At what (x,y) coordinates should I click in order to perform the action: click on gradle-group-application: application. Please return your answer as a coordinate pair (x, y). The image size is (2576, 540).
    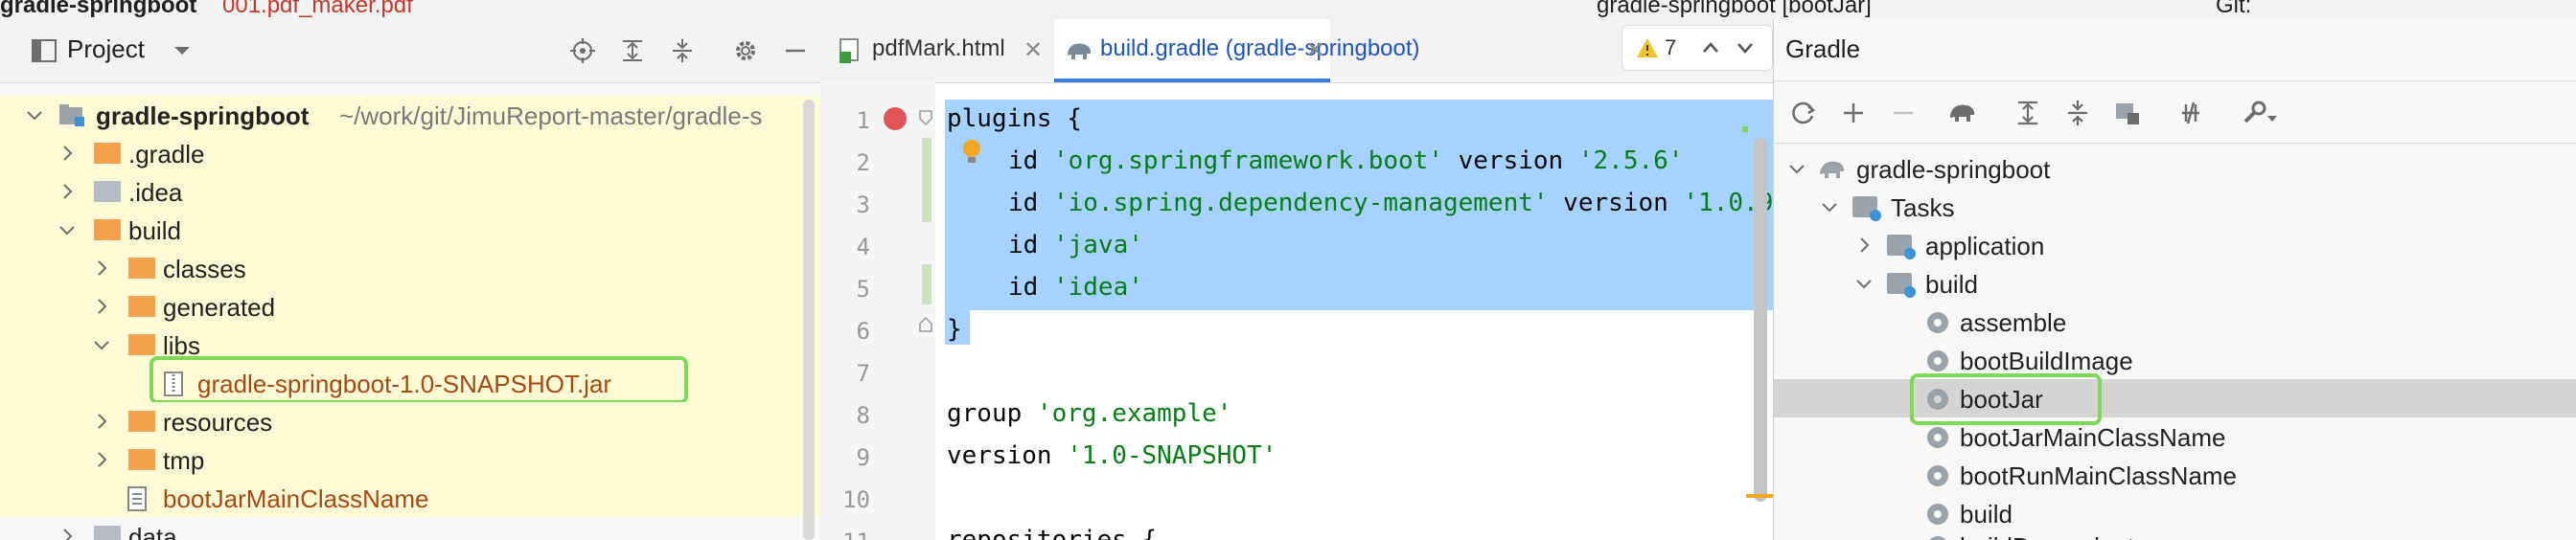
    Looking at the image, I should click on (2175, 245).